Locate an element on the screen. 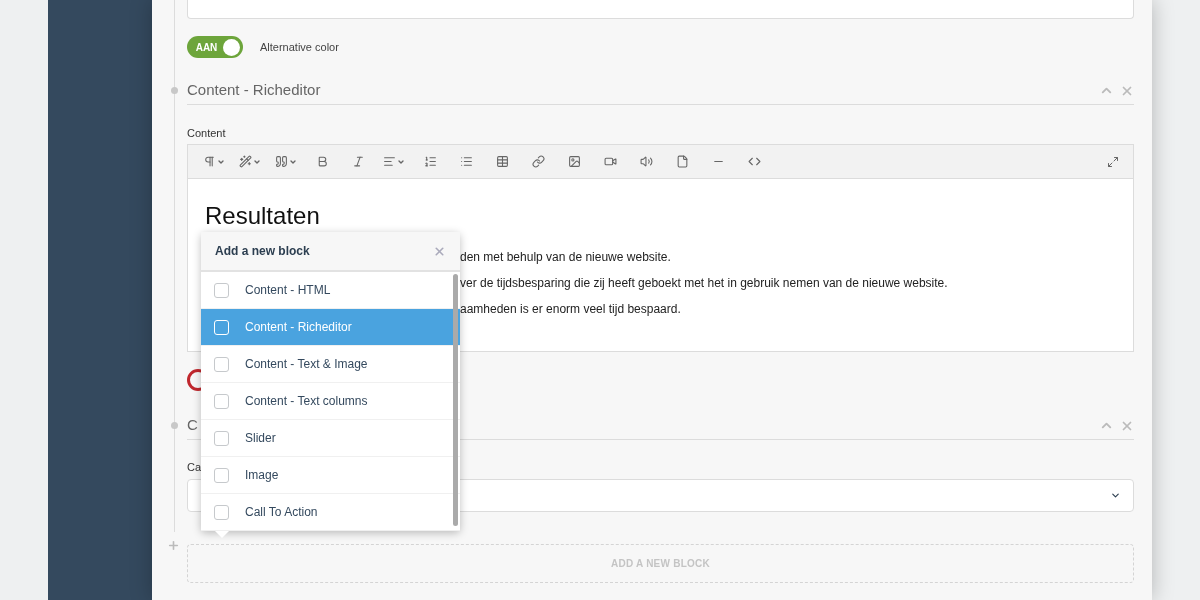  field-label: Ca is located at coordinates (195, 466).